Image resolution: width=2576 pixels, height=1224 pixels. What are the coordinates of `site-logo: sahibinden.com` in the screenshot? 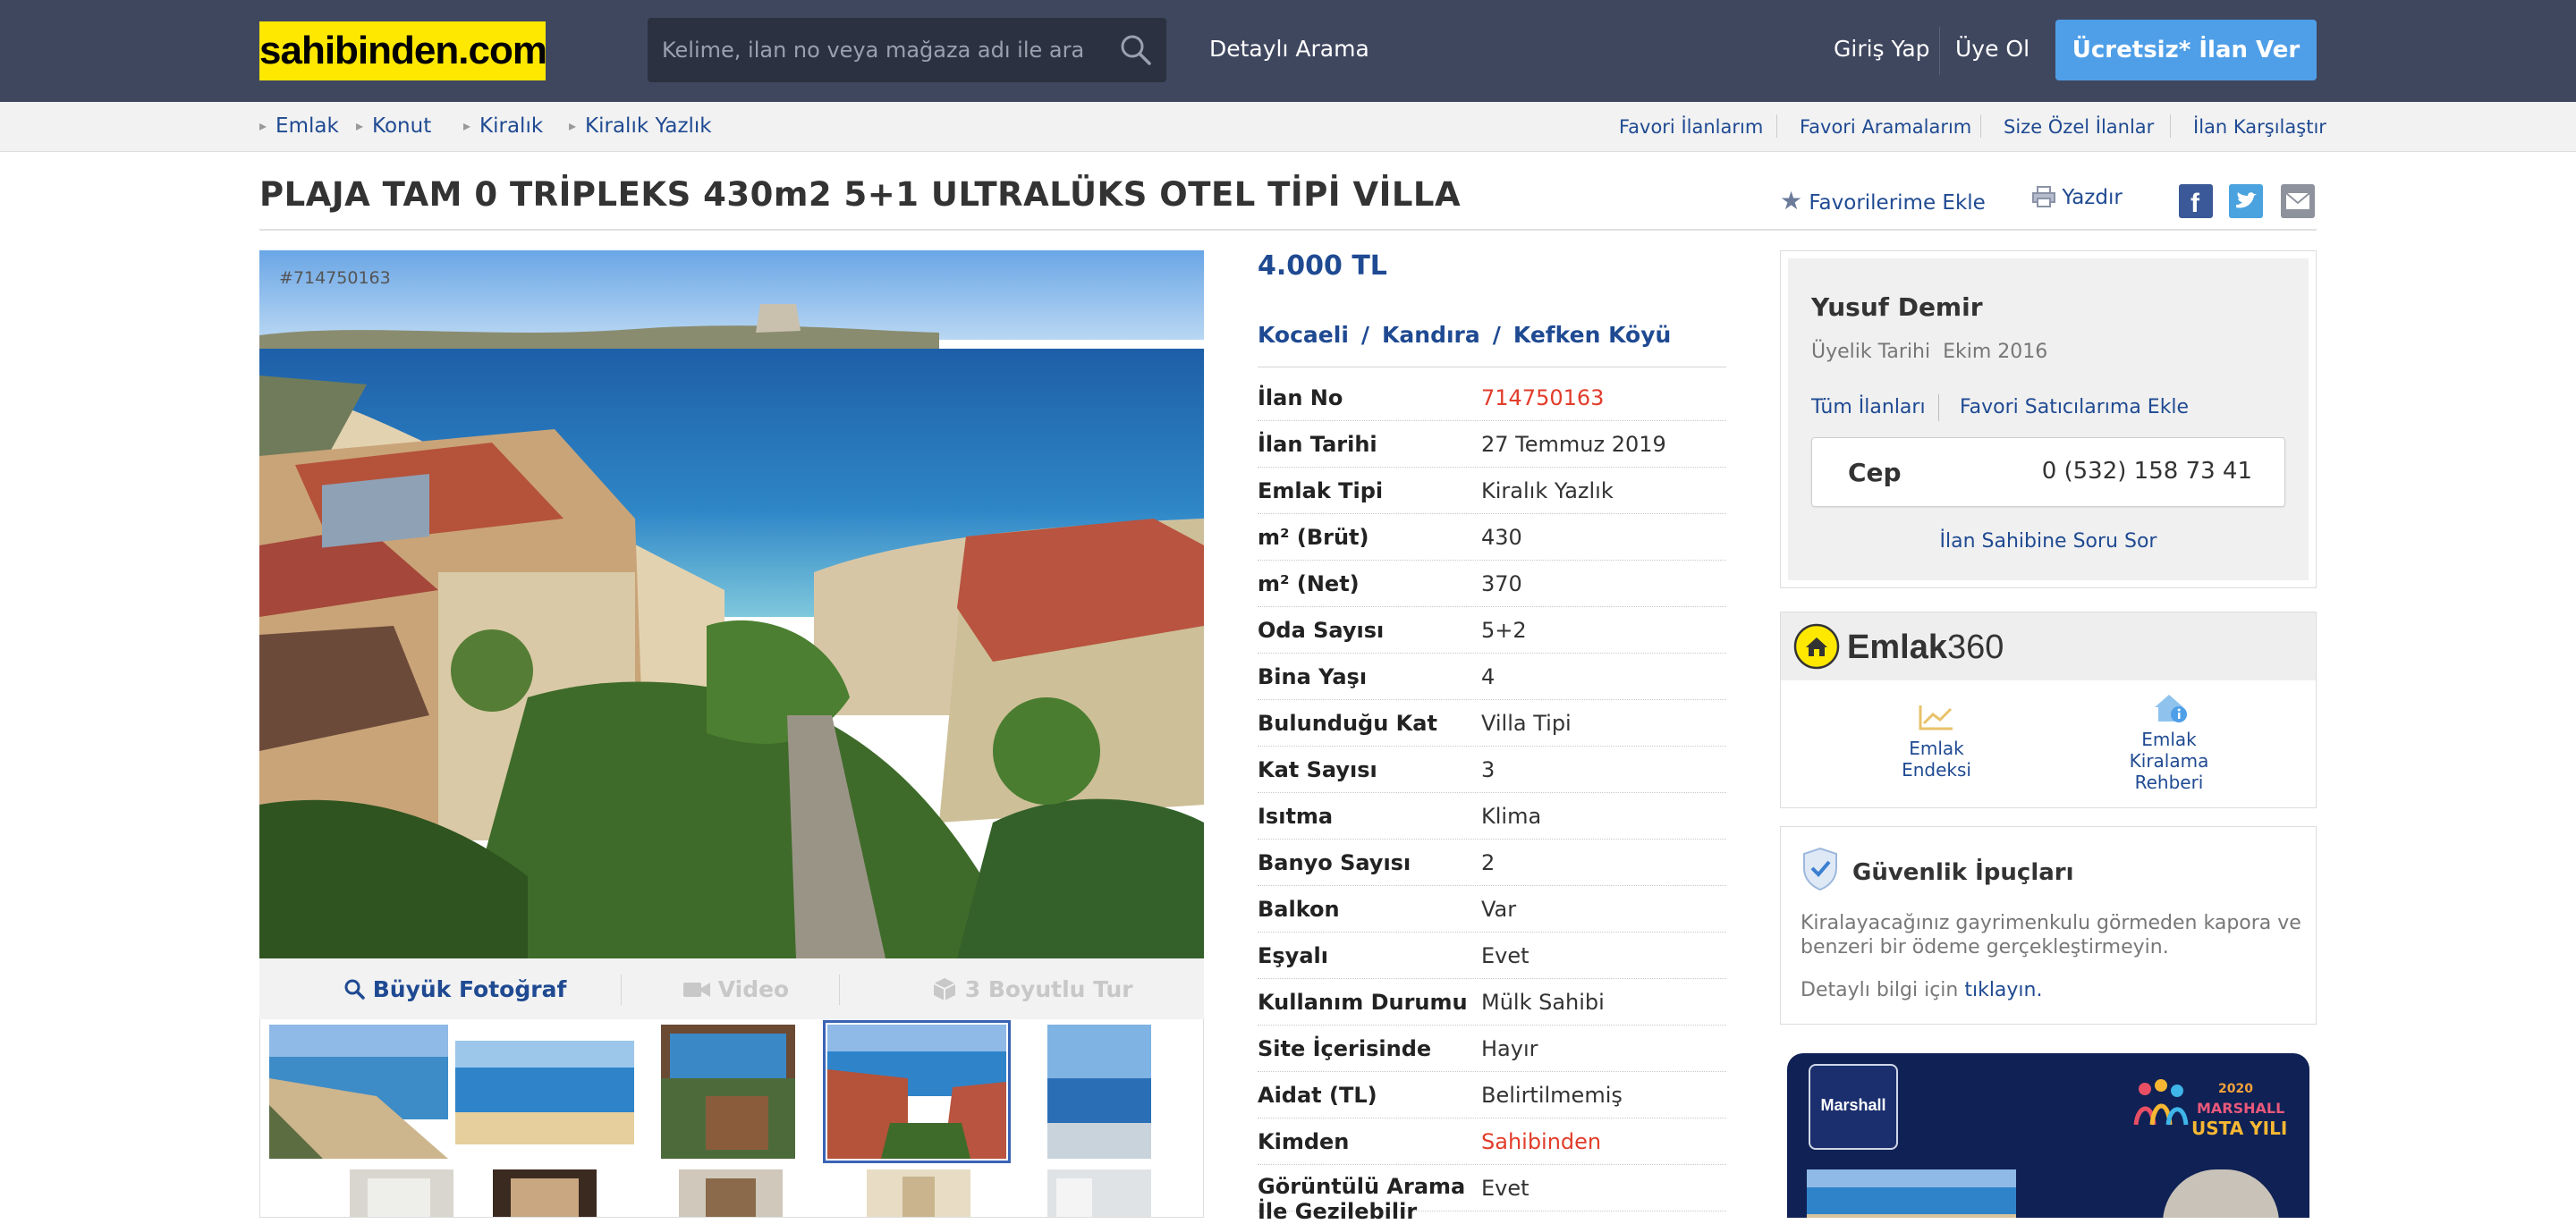 It's located at (403, 50).